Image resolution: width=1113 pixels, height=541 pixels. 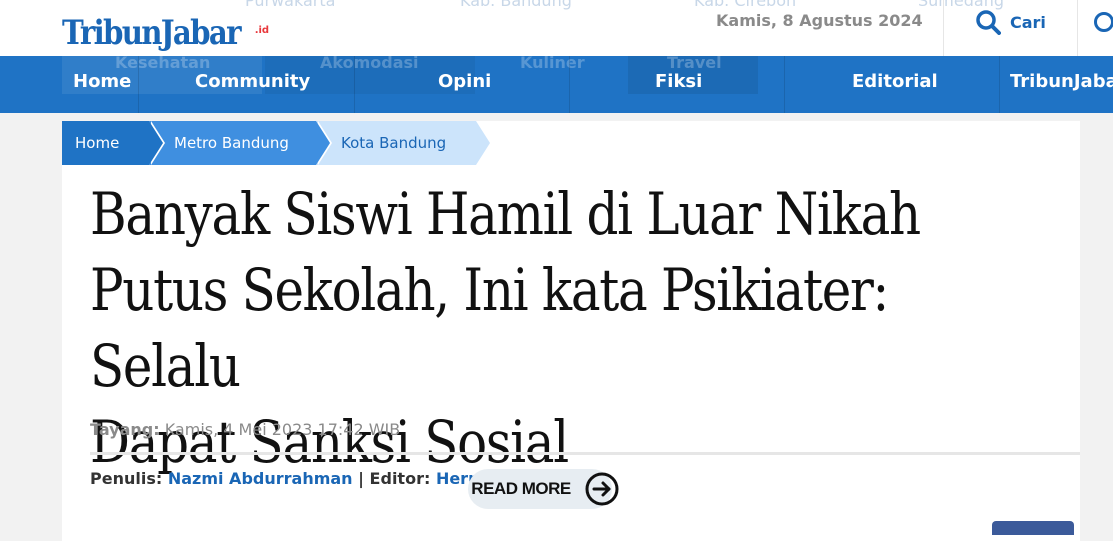 What do you see at coordinates (464, 81) in the screenshot?
I see `nav-item-opini: Opini` at bounding box center [464, 81].